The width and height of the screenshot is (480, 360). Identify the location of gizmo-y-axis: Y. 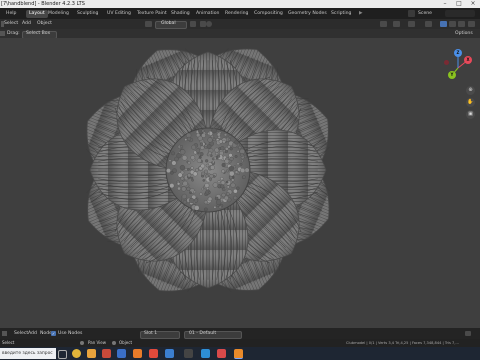
(452, 75).